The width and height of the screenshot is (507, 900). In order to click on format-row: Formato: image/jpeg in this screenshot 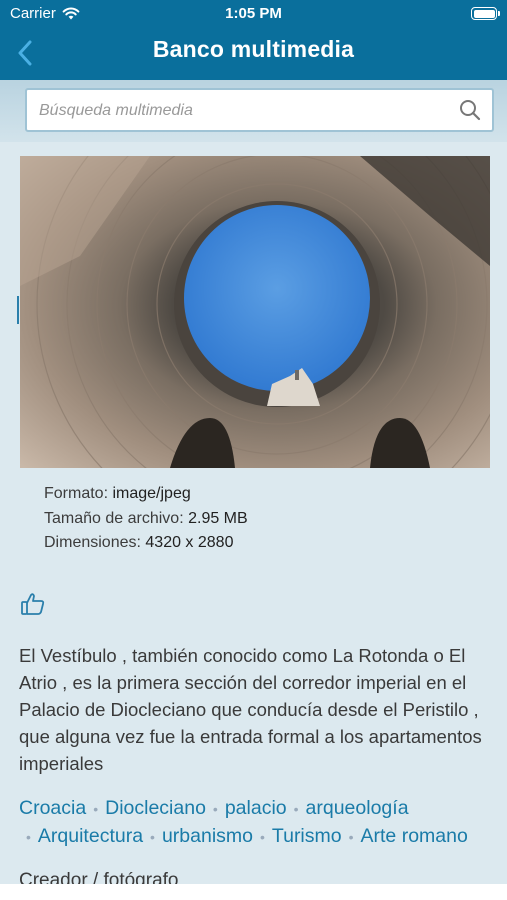, I will do `click(146, 494)`.